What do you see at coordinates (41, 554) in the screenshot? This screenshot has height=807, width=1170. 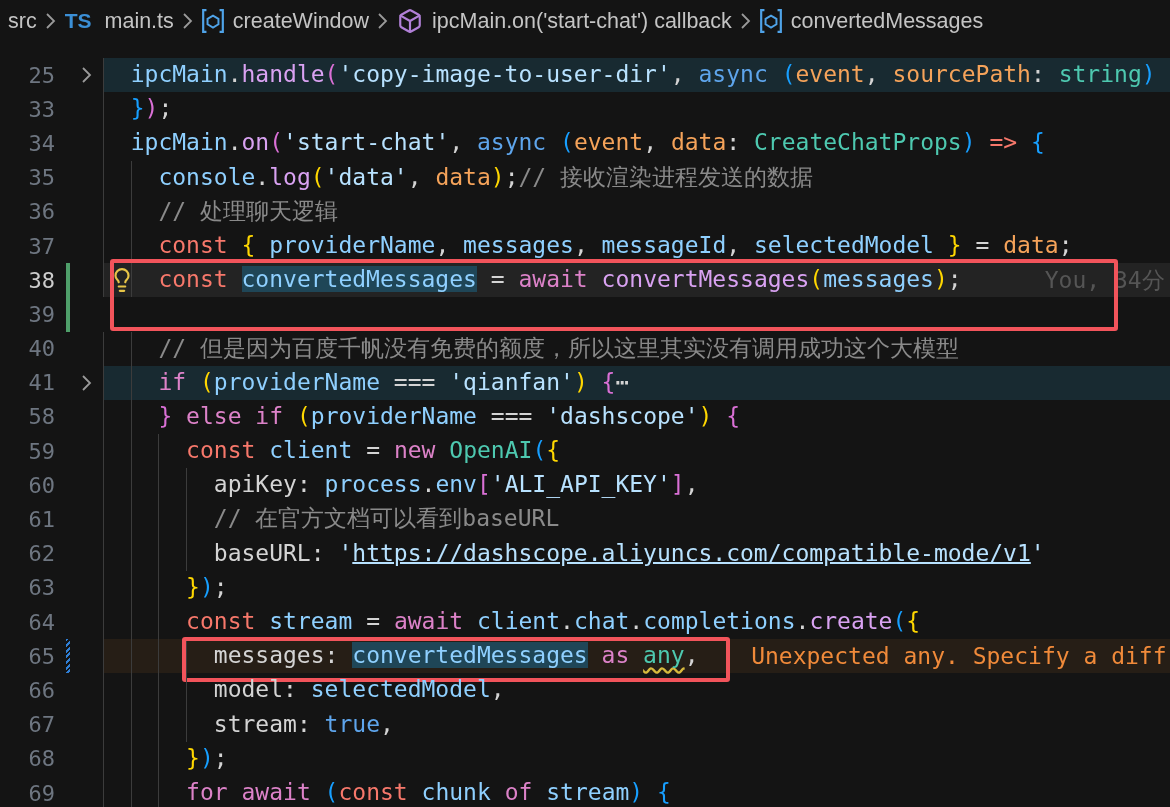 I see `line-number: 62` at bounding box center [41, 554].